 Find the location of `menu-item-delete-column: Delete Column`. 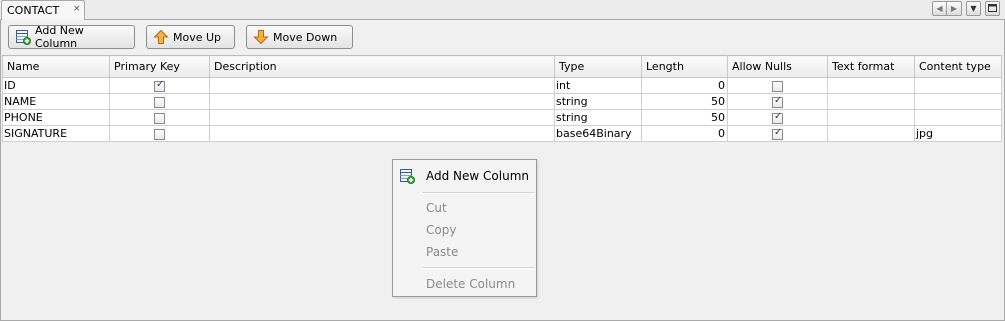

menu-item-delete-column: Delete Column is located at coordinates (464, 284).